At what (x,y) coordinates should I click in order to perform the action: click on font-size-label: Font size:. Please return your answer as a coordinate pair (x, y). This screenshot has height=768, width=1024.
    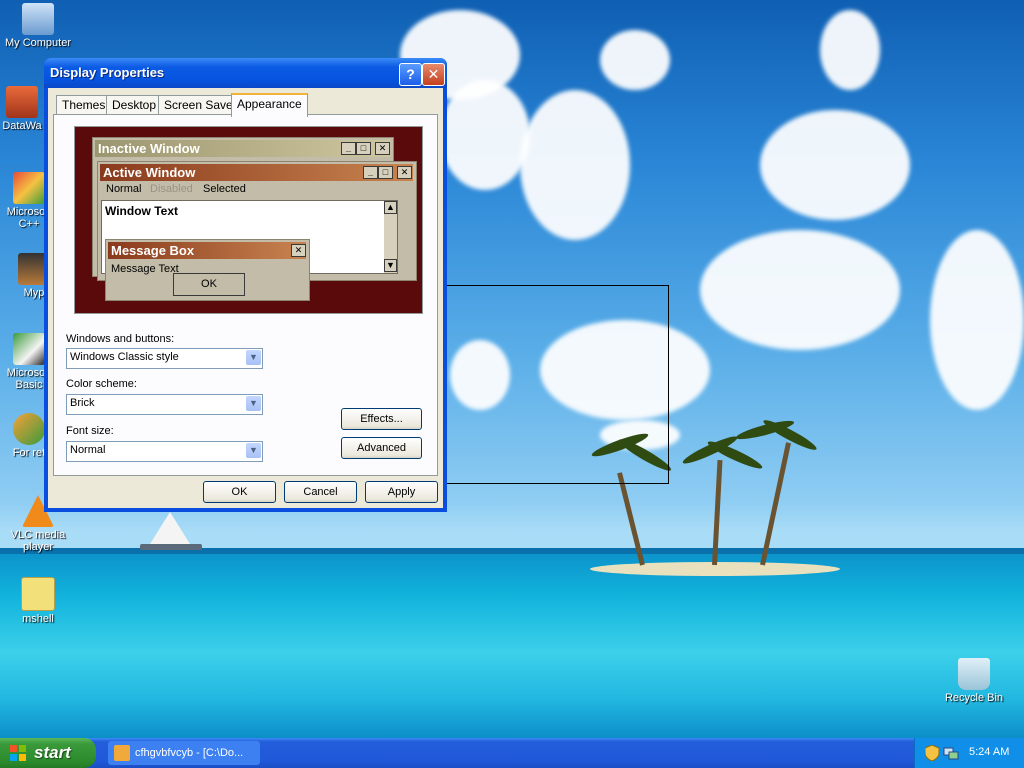
    Looking at the image, I should click on (90, 431).